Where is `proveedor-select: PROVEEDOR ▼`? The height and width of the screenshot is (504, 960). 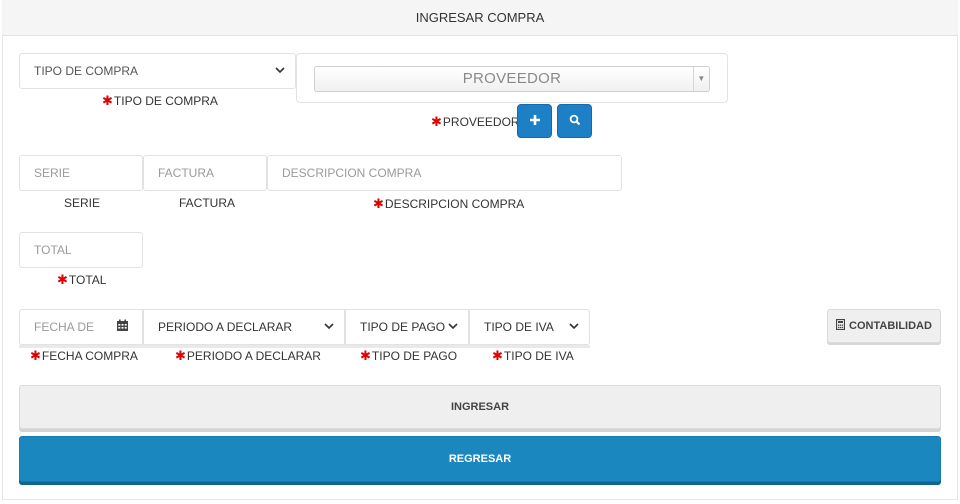 proveedor-select: PROVEEDOR ▼ is located at coordinates (512, 79).